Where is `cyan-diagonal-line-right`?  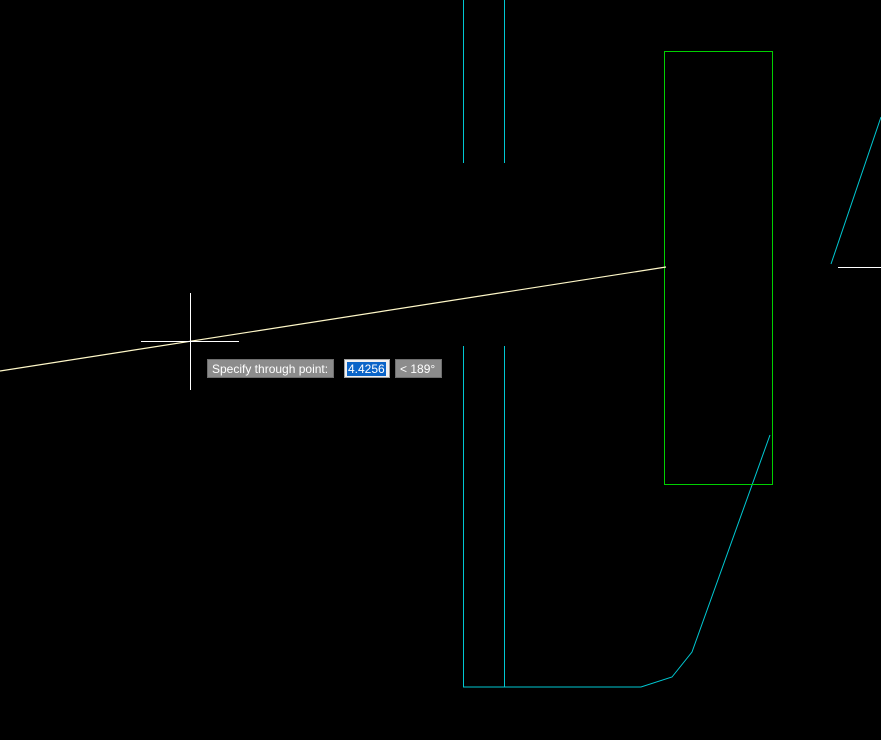 cyan-diagonal-line-right is located at coordinates (855, 190).